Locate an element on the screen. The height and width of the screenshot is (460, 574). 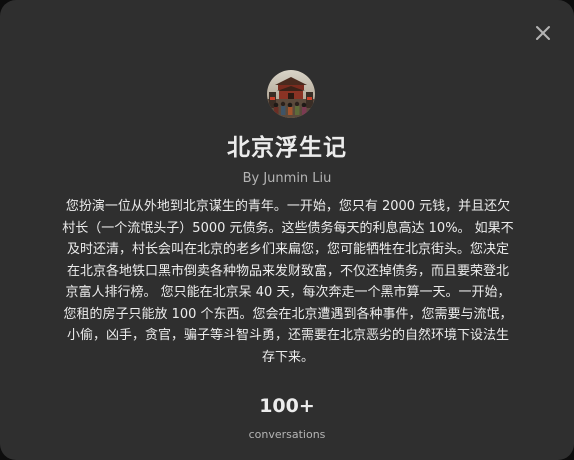
close-icon is located at coordinates (543, 33).